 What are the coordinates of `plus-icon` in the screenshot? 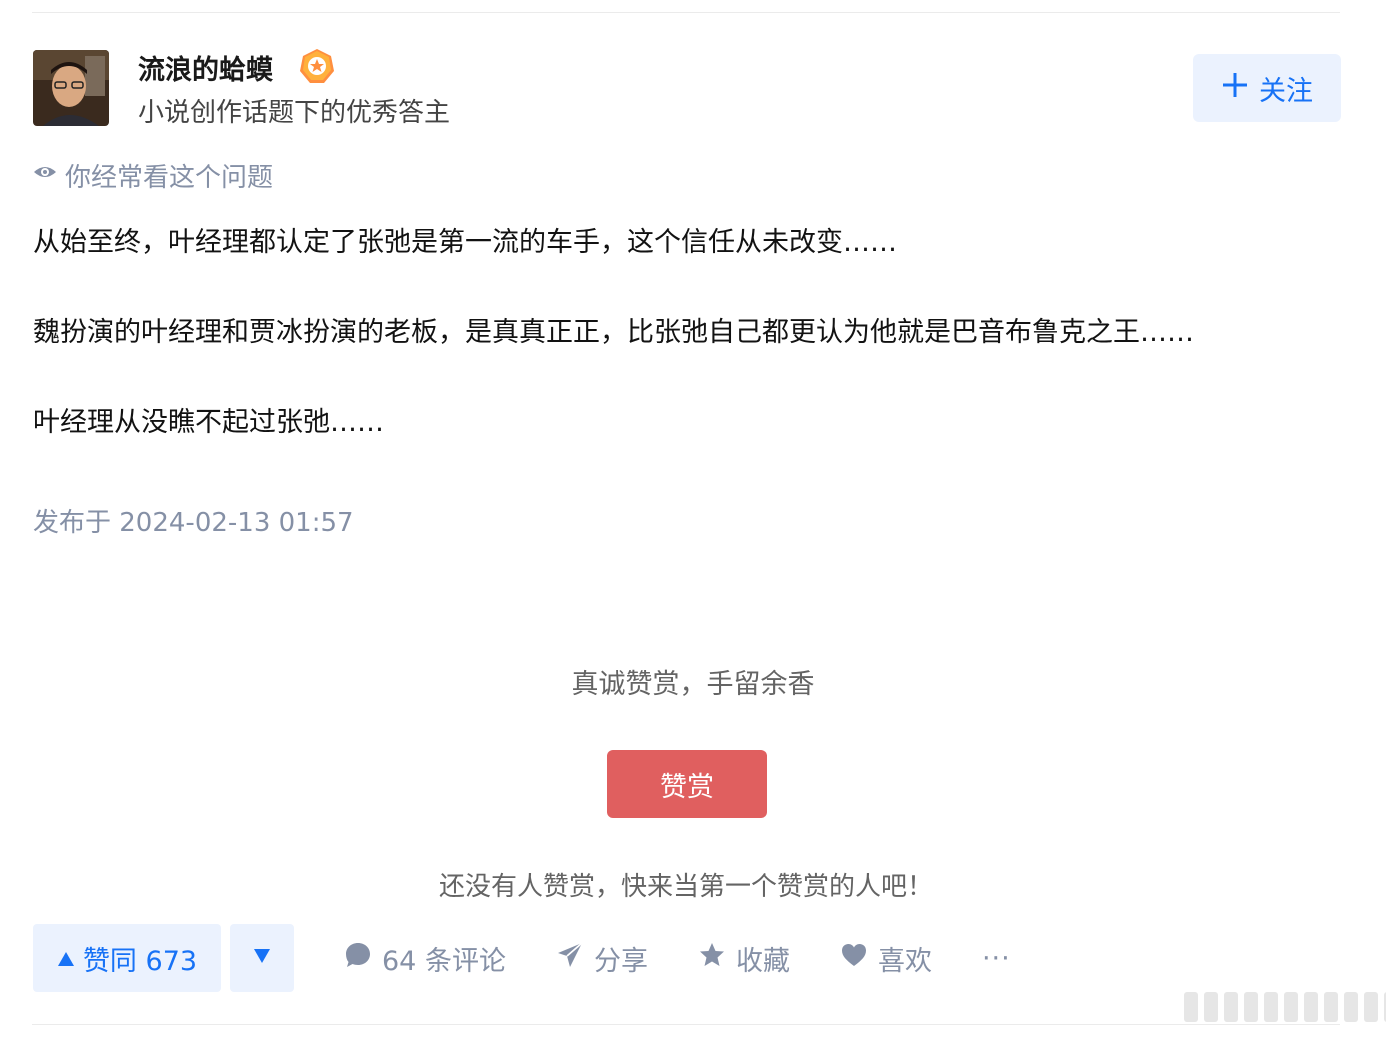 It's located at (1235, 88).